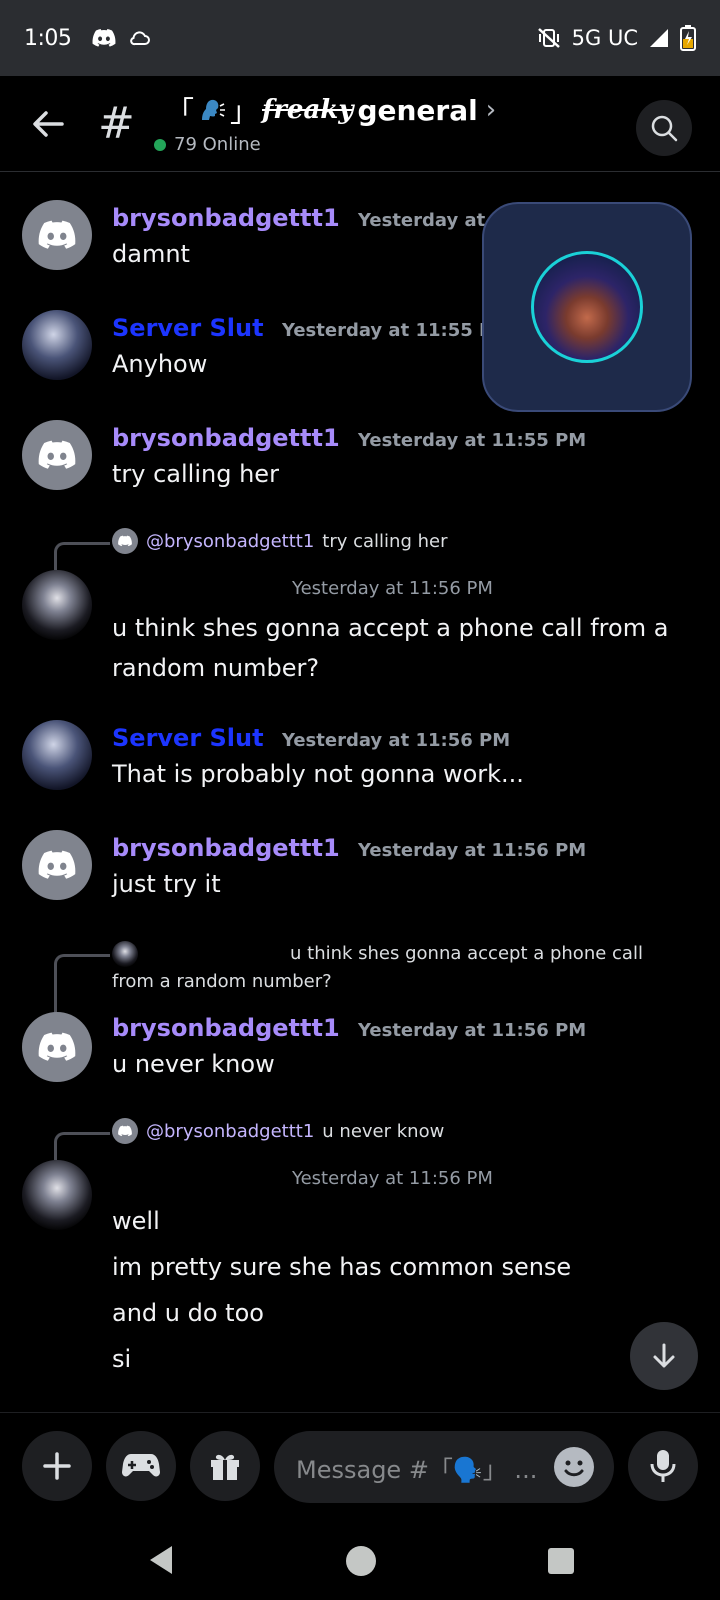  I want to click on chevron-right-icon: ›, so click(491, 110).